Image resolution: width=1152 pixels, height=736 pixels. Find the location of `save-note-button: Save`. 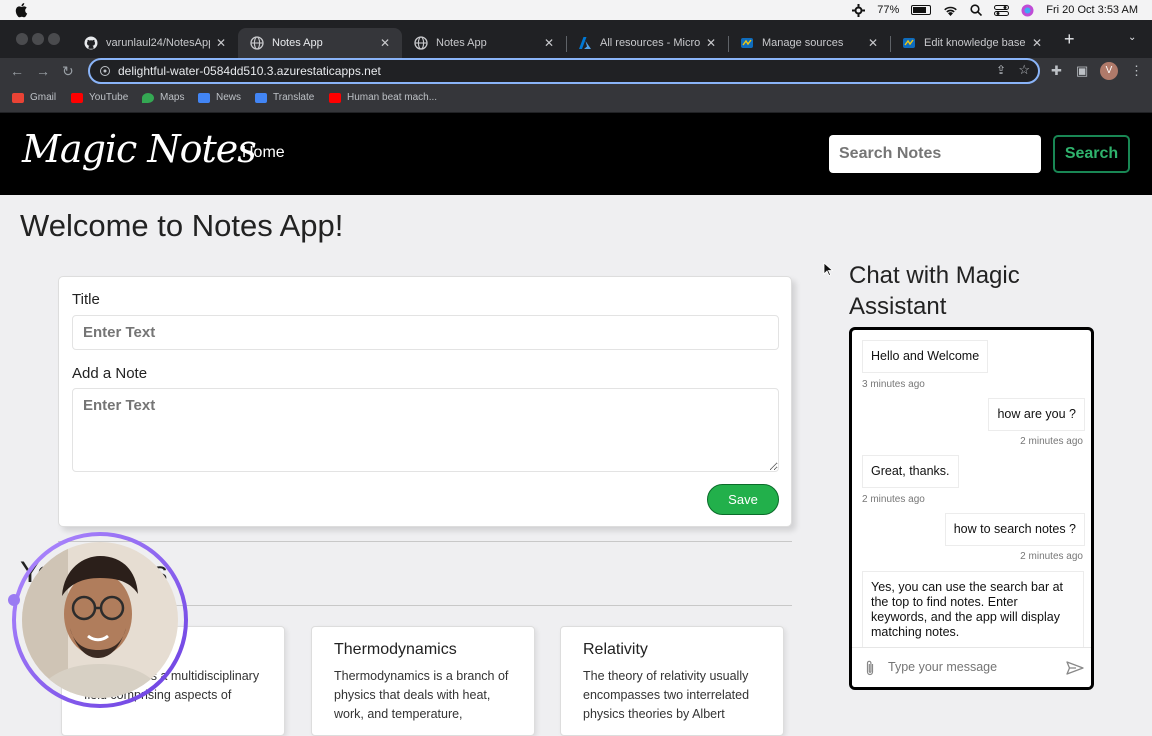

save-note-button: Save is located at coordinates (743, 499).